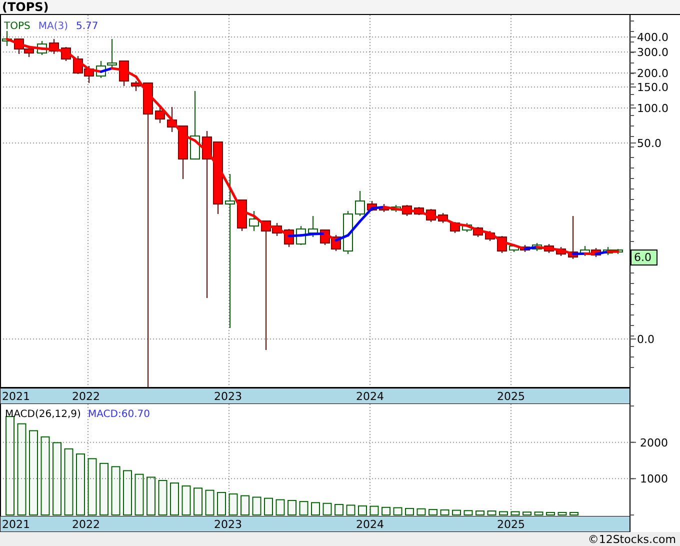  What do you see at coordinates (652, 87) in the screenshot?
I see `price-axis-label: 150.0` at bounding box center [652, 87].